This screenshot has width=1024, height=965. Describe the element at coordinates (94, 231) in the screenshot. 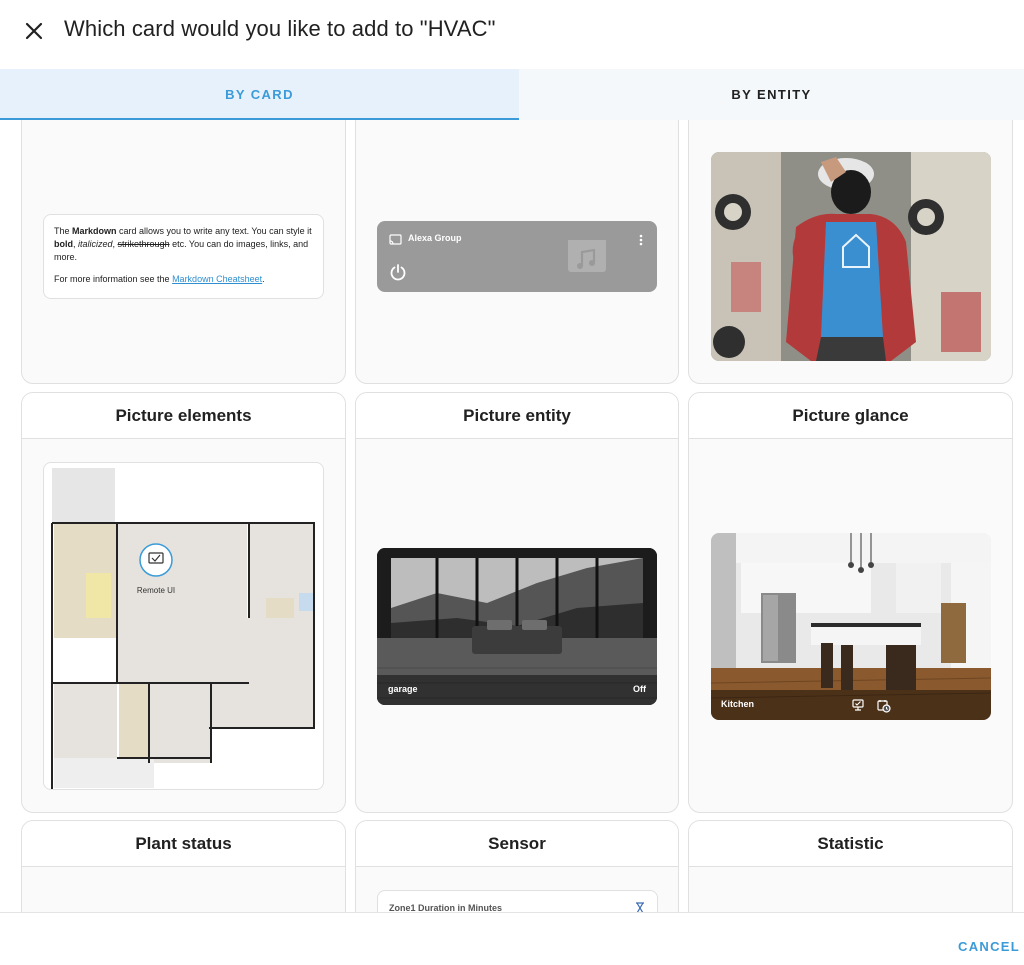

I see `markdown-bold-name: Markdown` at that location.